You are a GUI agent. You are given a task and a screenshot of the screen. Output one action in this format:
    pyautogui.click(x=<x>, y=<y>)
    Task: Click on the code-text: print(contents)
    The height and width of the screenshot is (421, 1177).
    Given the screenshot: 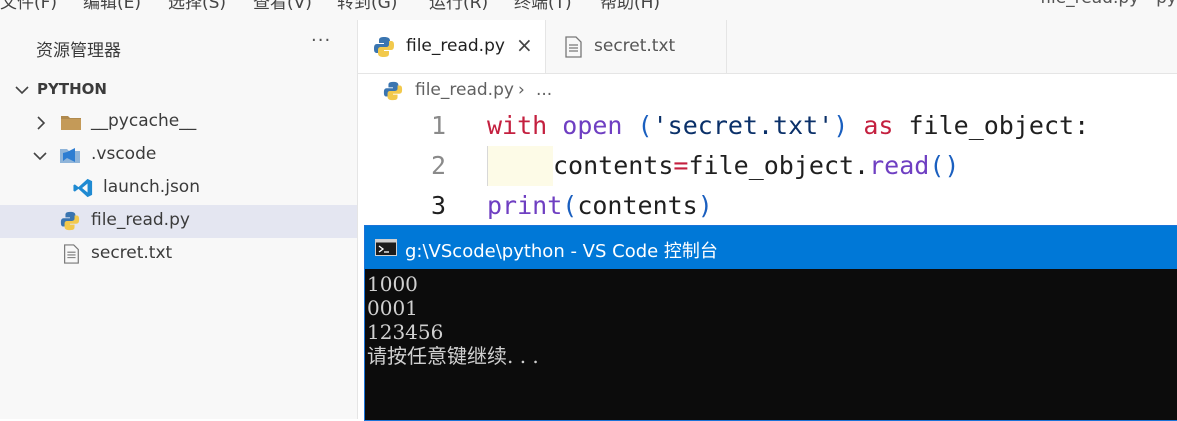 What is the action you would take?
    pyautogui.click(x=600, y=205)
    